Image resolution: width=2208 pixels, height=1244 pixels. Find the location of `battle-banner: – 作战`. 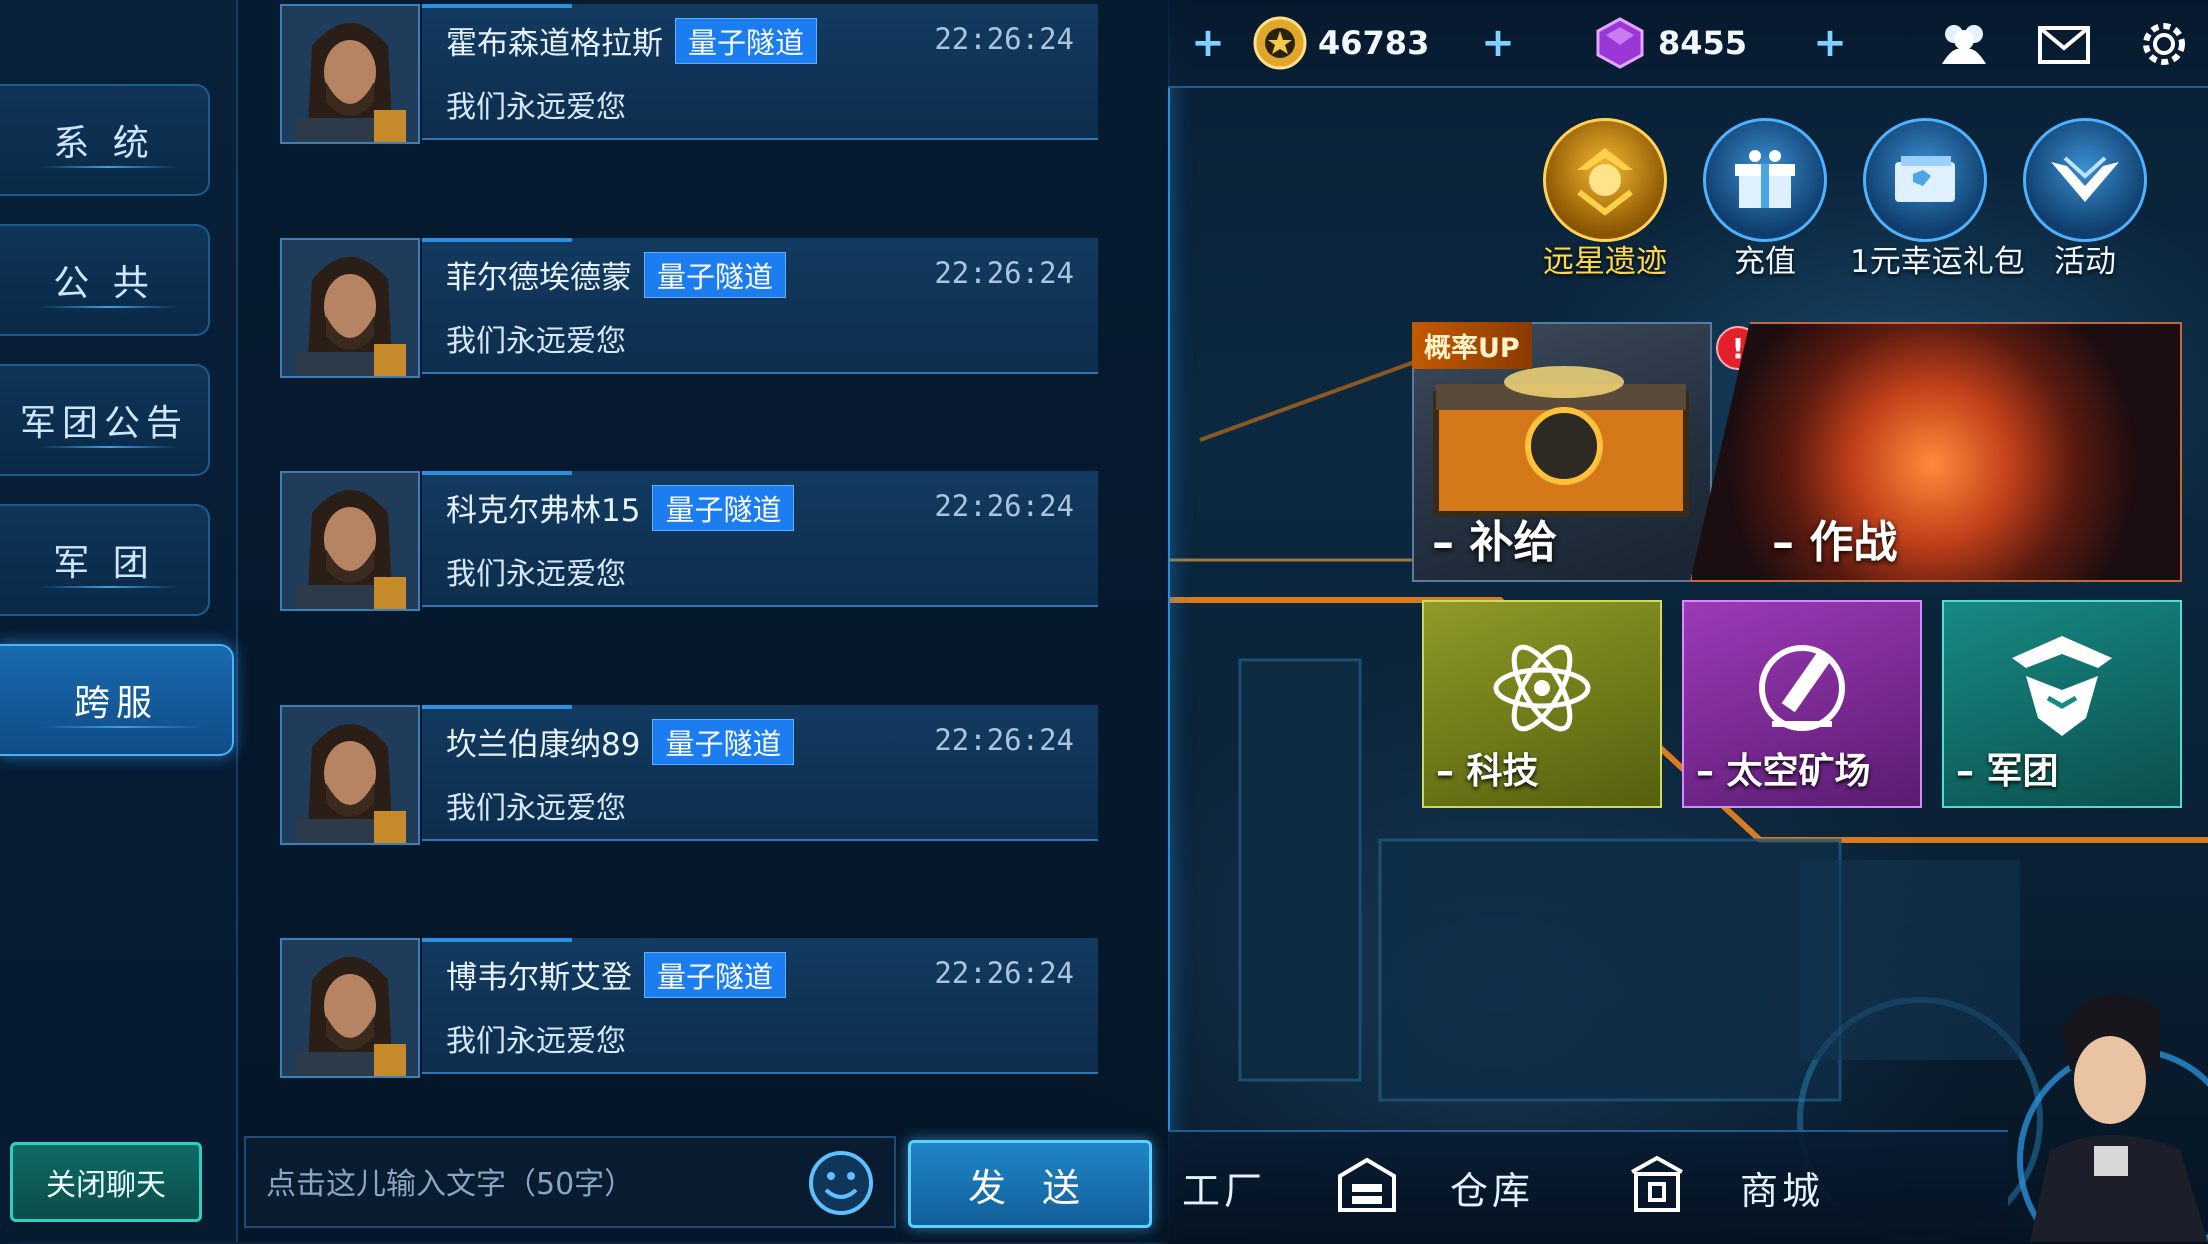

battle-banner: – 作战 is located at coordinates (1936, 452).